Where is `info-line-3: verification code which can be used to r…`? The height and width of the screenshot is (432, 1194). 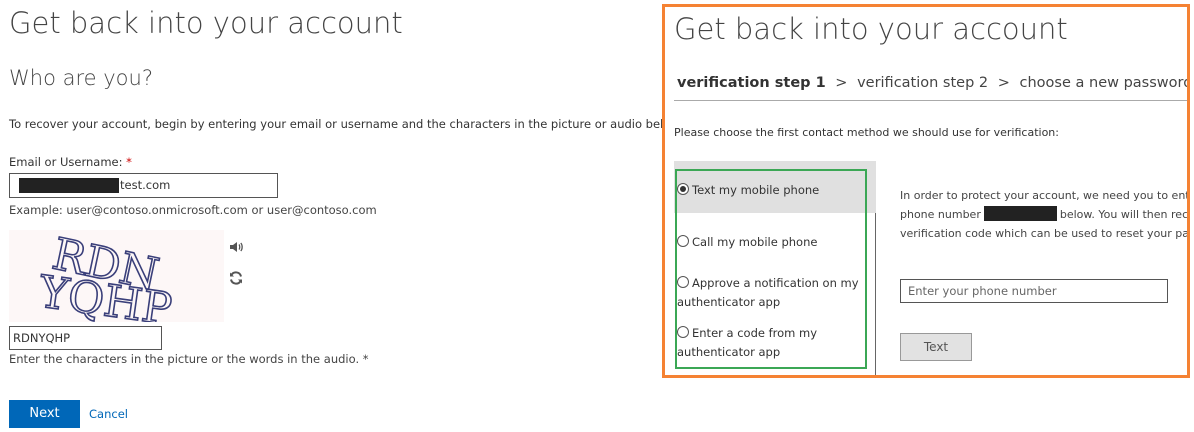 info-line-3: verification code which can be used to r… is located at coordinates (1045, 233).